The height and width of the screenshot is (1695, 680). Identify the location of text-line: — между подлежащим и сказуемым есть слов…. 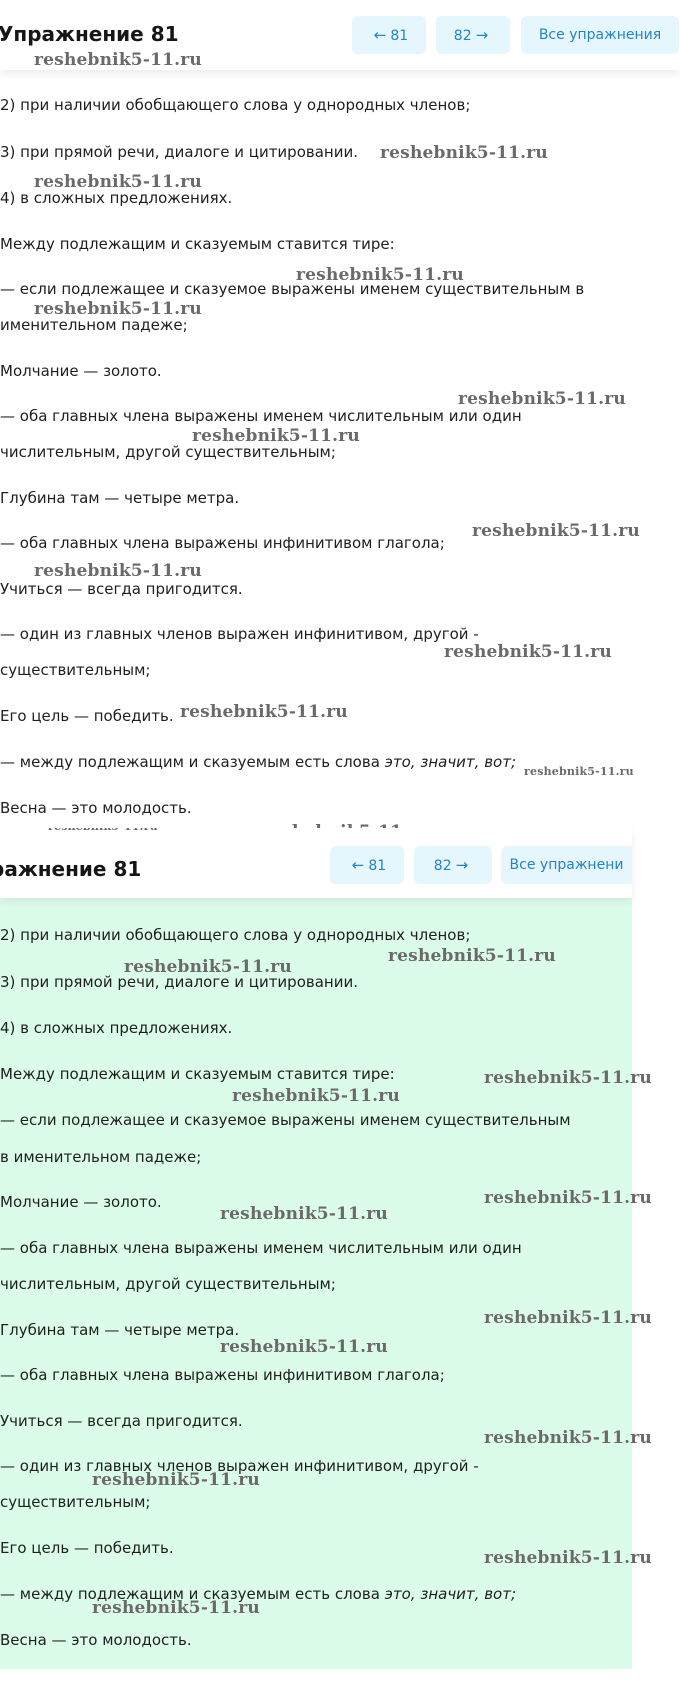
(258, 762).